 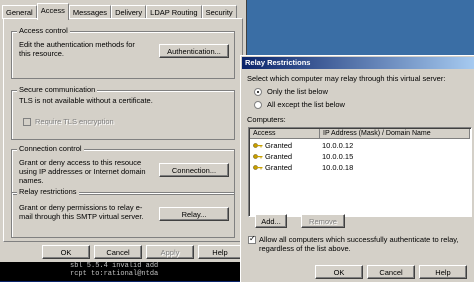 I want to click on help-button: Help, so click(x=220, y=252).